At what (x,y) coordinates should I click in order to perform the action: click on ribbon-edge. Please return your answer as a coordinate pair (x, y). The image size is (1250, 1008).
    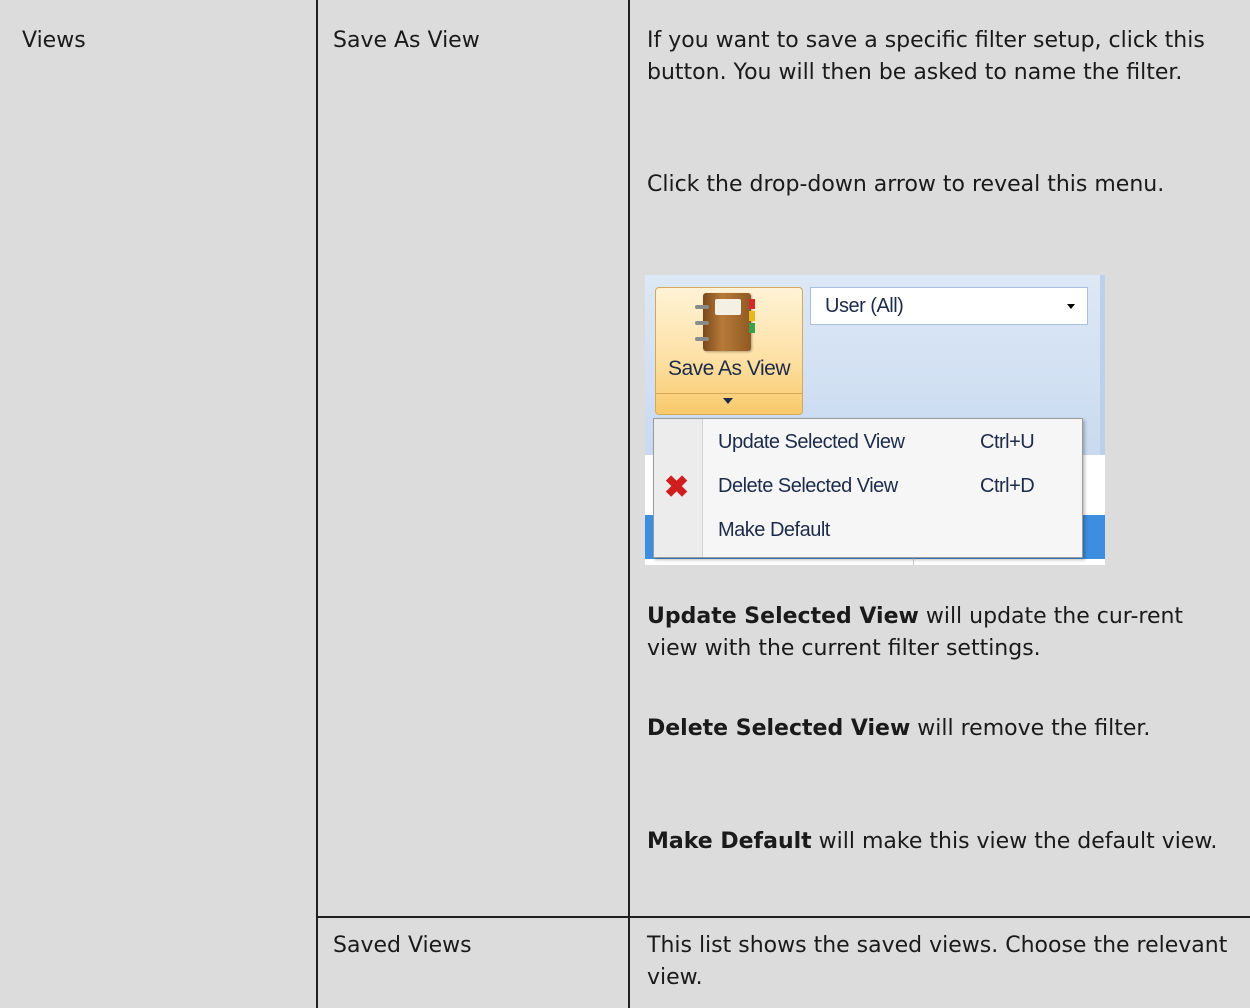
    Looking at the image, I should click on (1102, 365).